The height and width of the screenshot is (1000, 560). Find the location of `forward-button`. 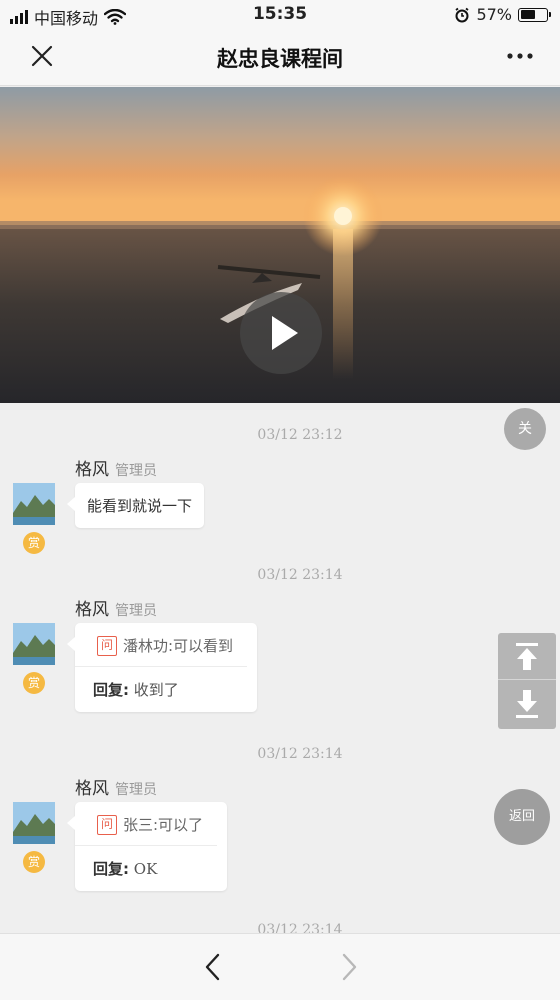

forward-button is located at coordinates (349, 967).